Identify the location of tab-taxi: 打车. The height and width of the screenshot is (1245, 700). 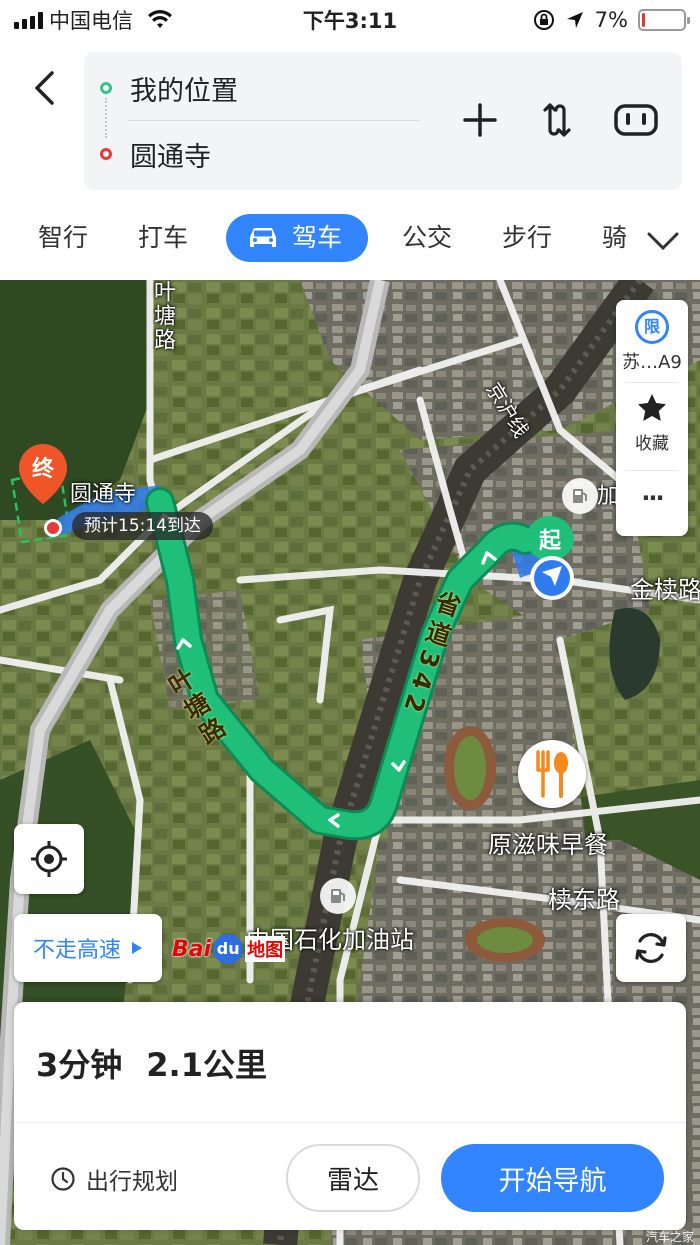
(163, 238).